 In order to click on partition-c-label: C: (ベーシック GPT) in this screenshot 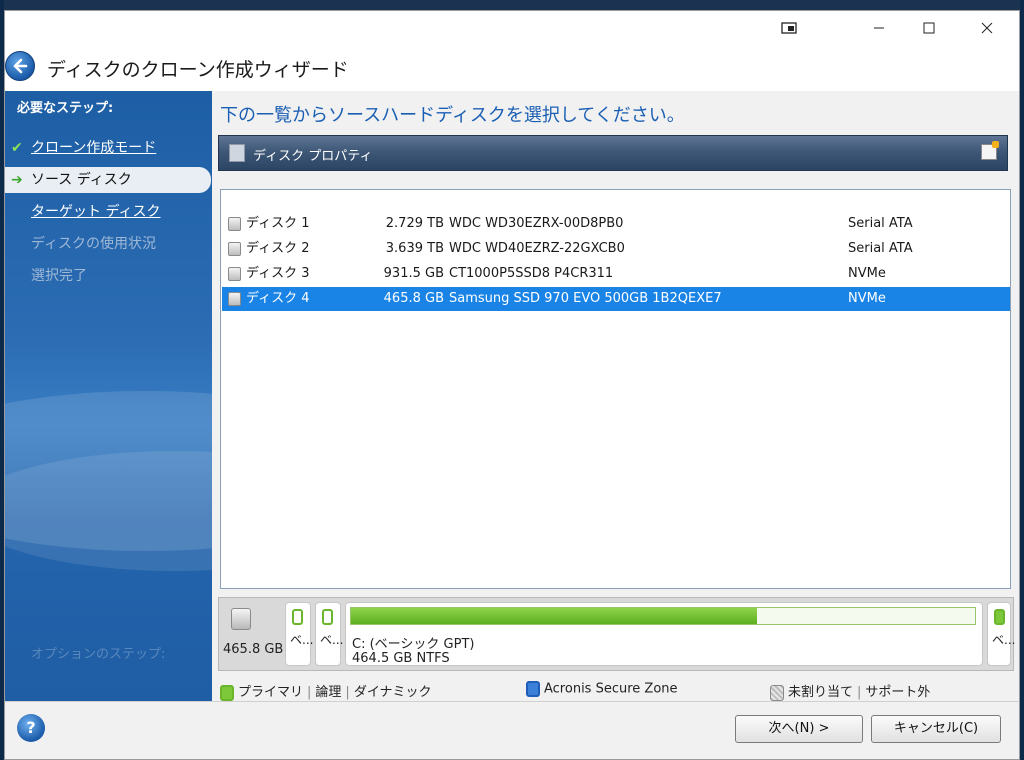, I will do `click(413, 644)`.